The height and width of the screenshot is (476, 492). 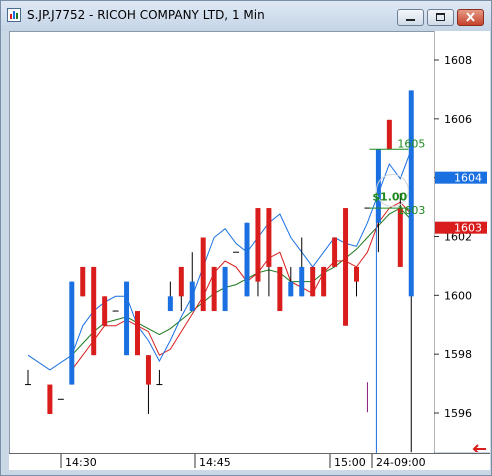 I want to click on title-bar: S.JP.J7752 - RICOH COMPANY LTD, 1 Min, so click(x=246, y=16).